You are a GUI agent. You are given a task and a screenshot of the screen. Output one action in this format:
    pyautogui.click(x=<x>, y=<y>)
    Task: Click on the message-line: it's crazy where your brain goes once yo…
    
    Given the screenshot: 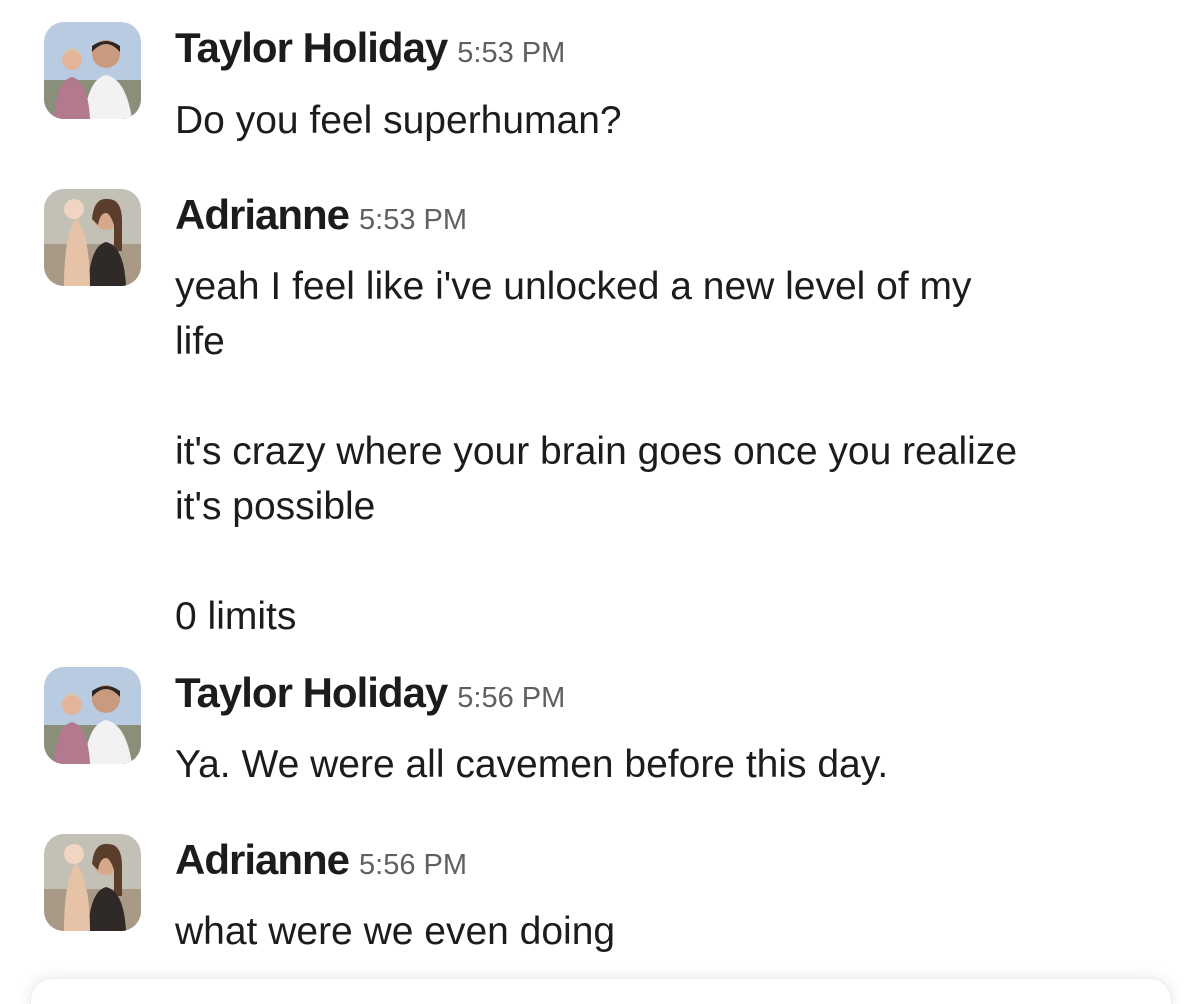 What is the action you would take?
    pyautogui.click(x=596, y=451)
    